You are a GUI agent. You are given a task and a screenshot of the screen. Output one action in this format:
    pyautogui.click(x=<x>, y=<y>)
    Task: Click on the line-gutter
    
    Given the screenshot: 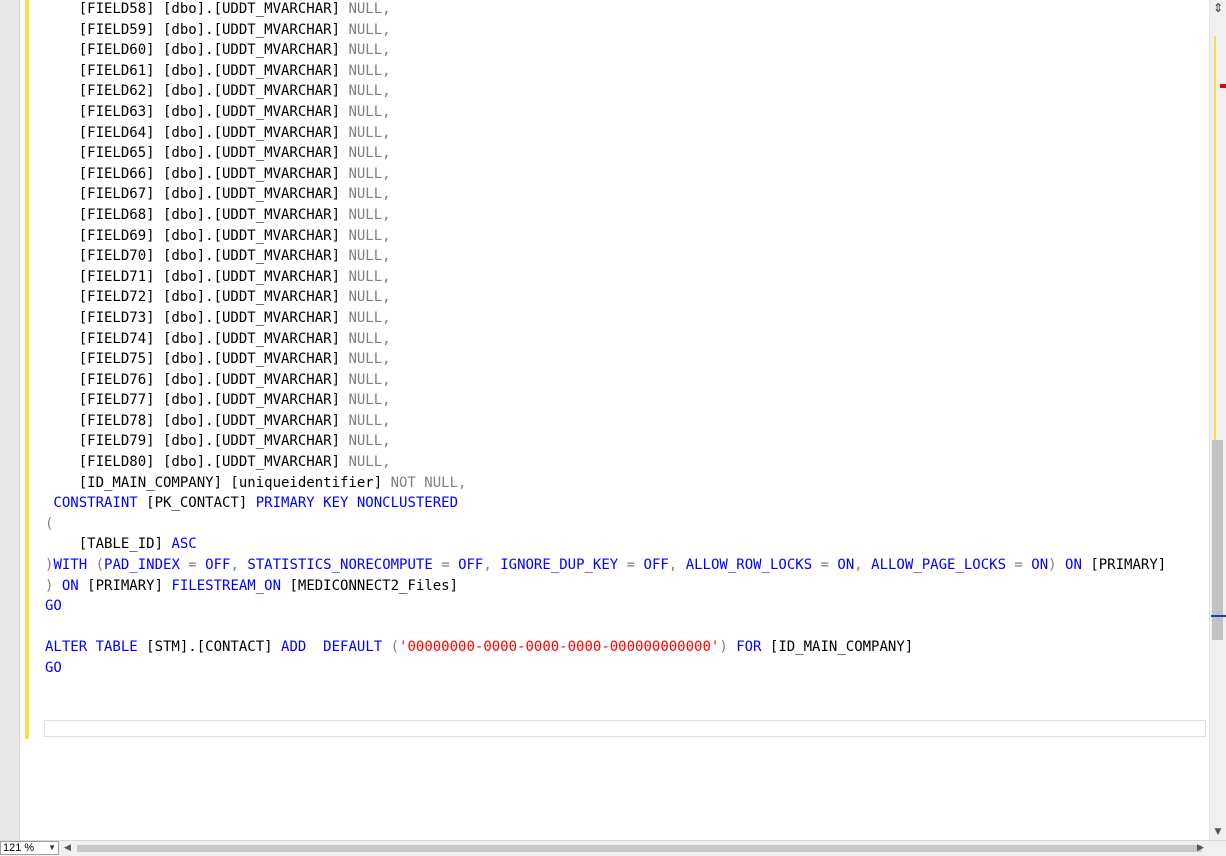 What is the action you would take?
    pyautogui.click(x=10, y=420)
    